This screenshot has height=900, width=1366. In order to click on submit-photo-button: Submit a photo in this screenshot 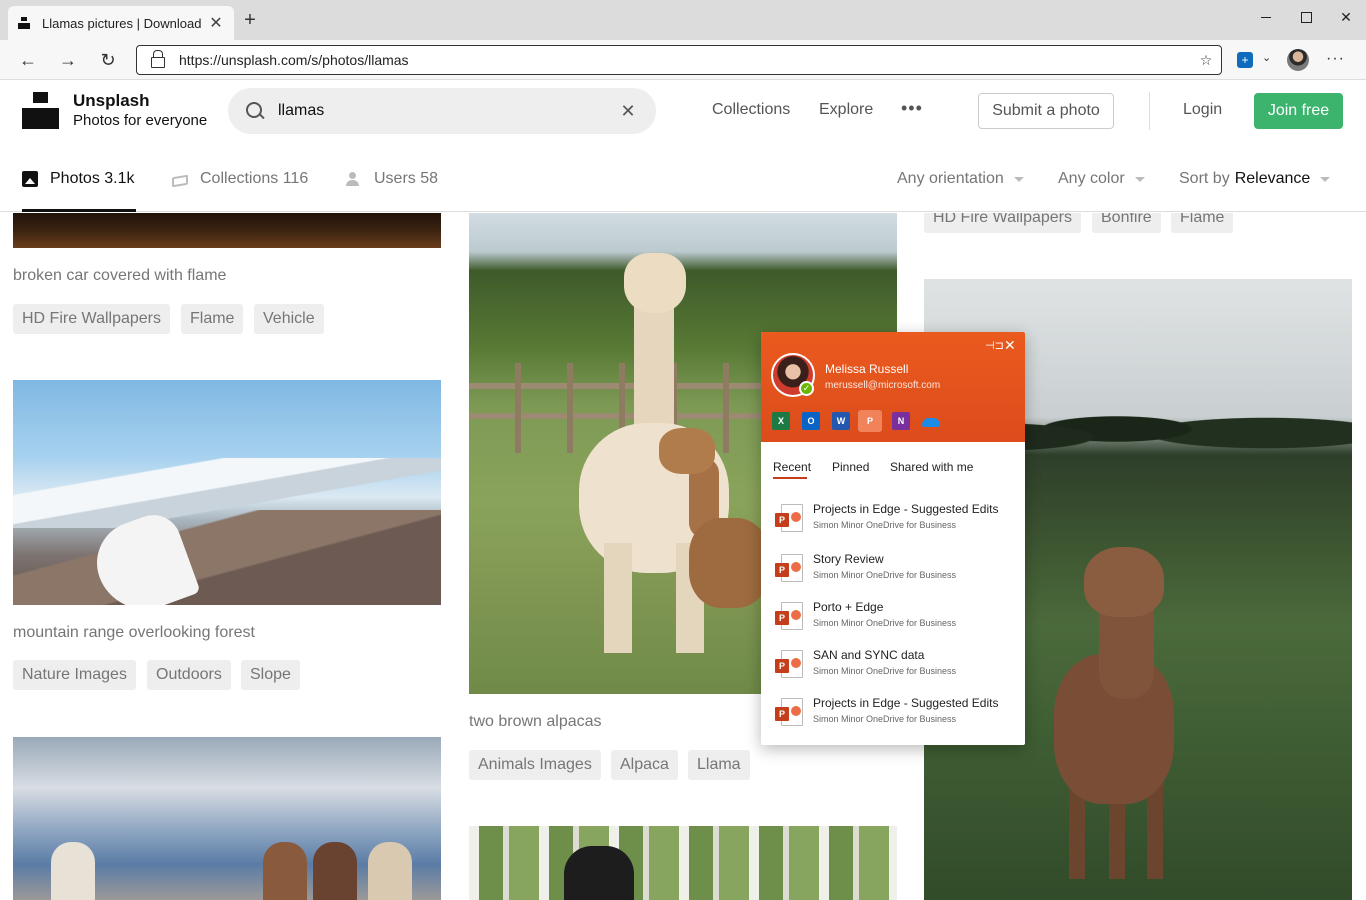, I will do `click(1046, 111)`.